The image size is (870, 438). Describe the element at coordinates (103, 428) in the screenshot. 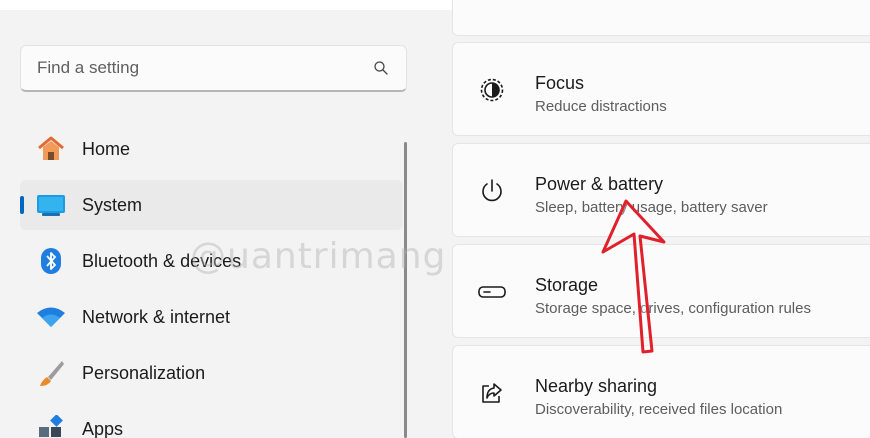

I see `sidebar-item-label: Apps` at that location.